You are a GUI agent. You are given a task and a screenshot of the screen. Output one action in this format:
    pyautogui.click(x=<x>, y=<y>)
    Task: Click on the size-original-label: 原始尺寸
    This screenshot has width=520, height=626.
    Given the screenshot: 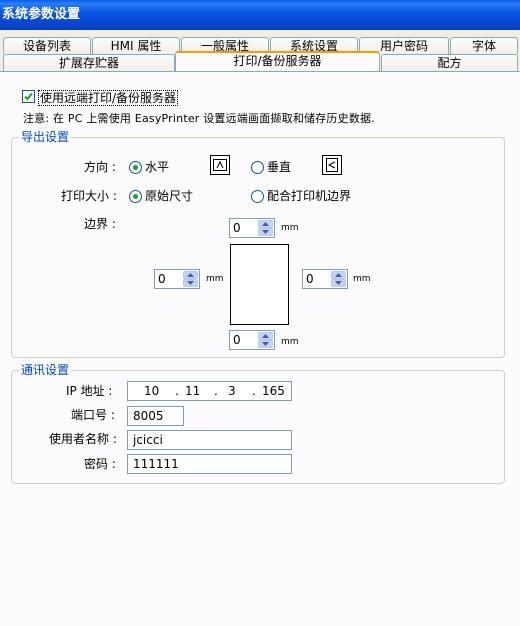 What is the action you would take?
    pyautogui.click(x=169, y=196)
    